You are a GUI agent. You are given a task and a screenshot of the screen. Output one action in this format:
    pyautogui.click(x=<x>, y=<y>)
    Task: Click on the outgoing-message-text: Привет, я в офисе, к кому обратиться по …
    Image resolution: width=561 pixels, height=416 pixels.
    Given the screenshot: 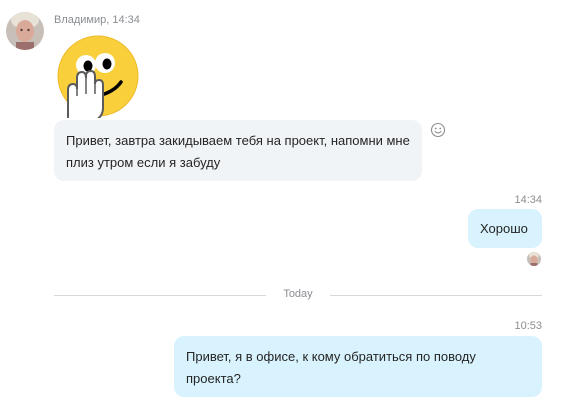 What is the action you would take?
    pyautogui.click(x=331, y=367)
    